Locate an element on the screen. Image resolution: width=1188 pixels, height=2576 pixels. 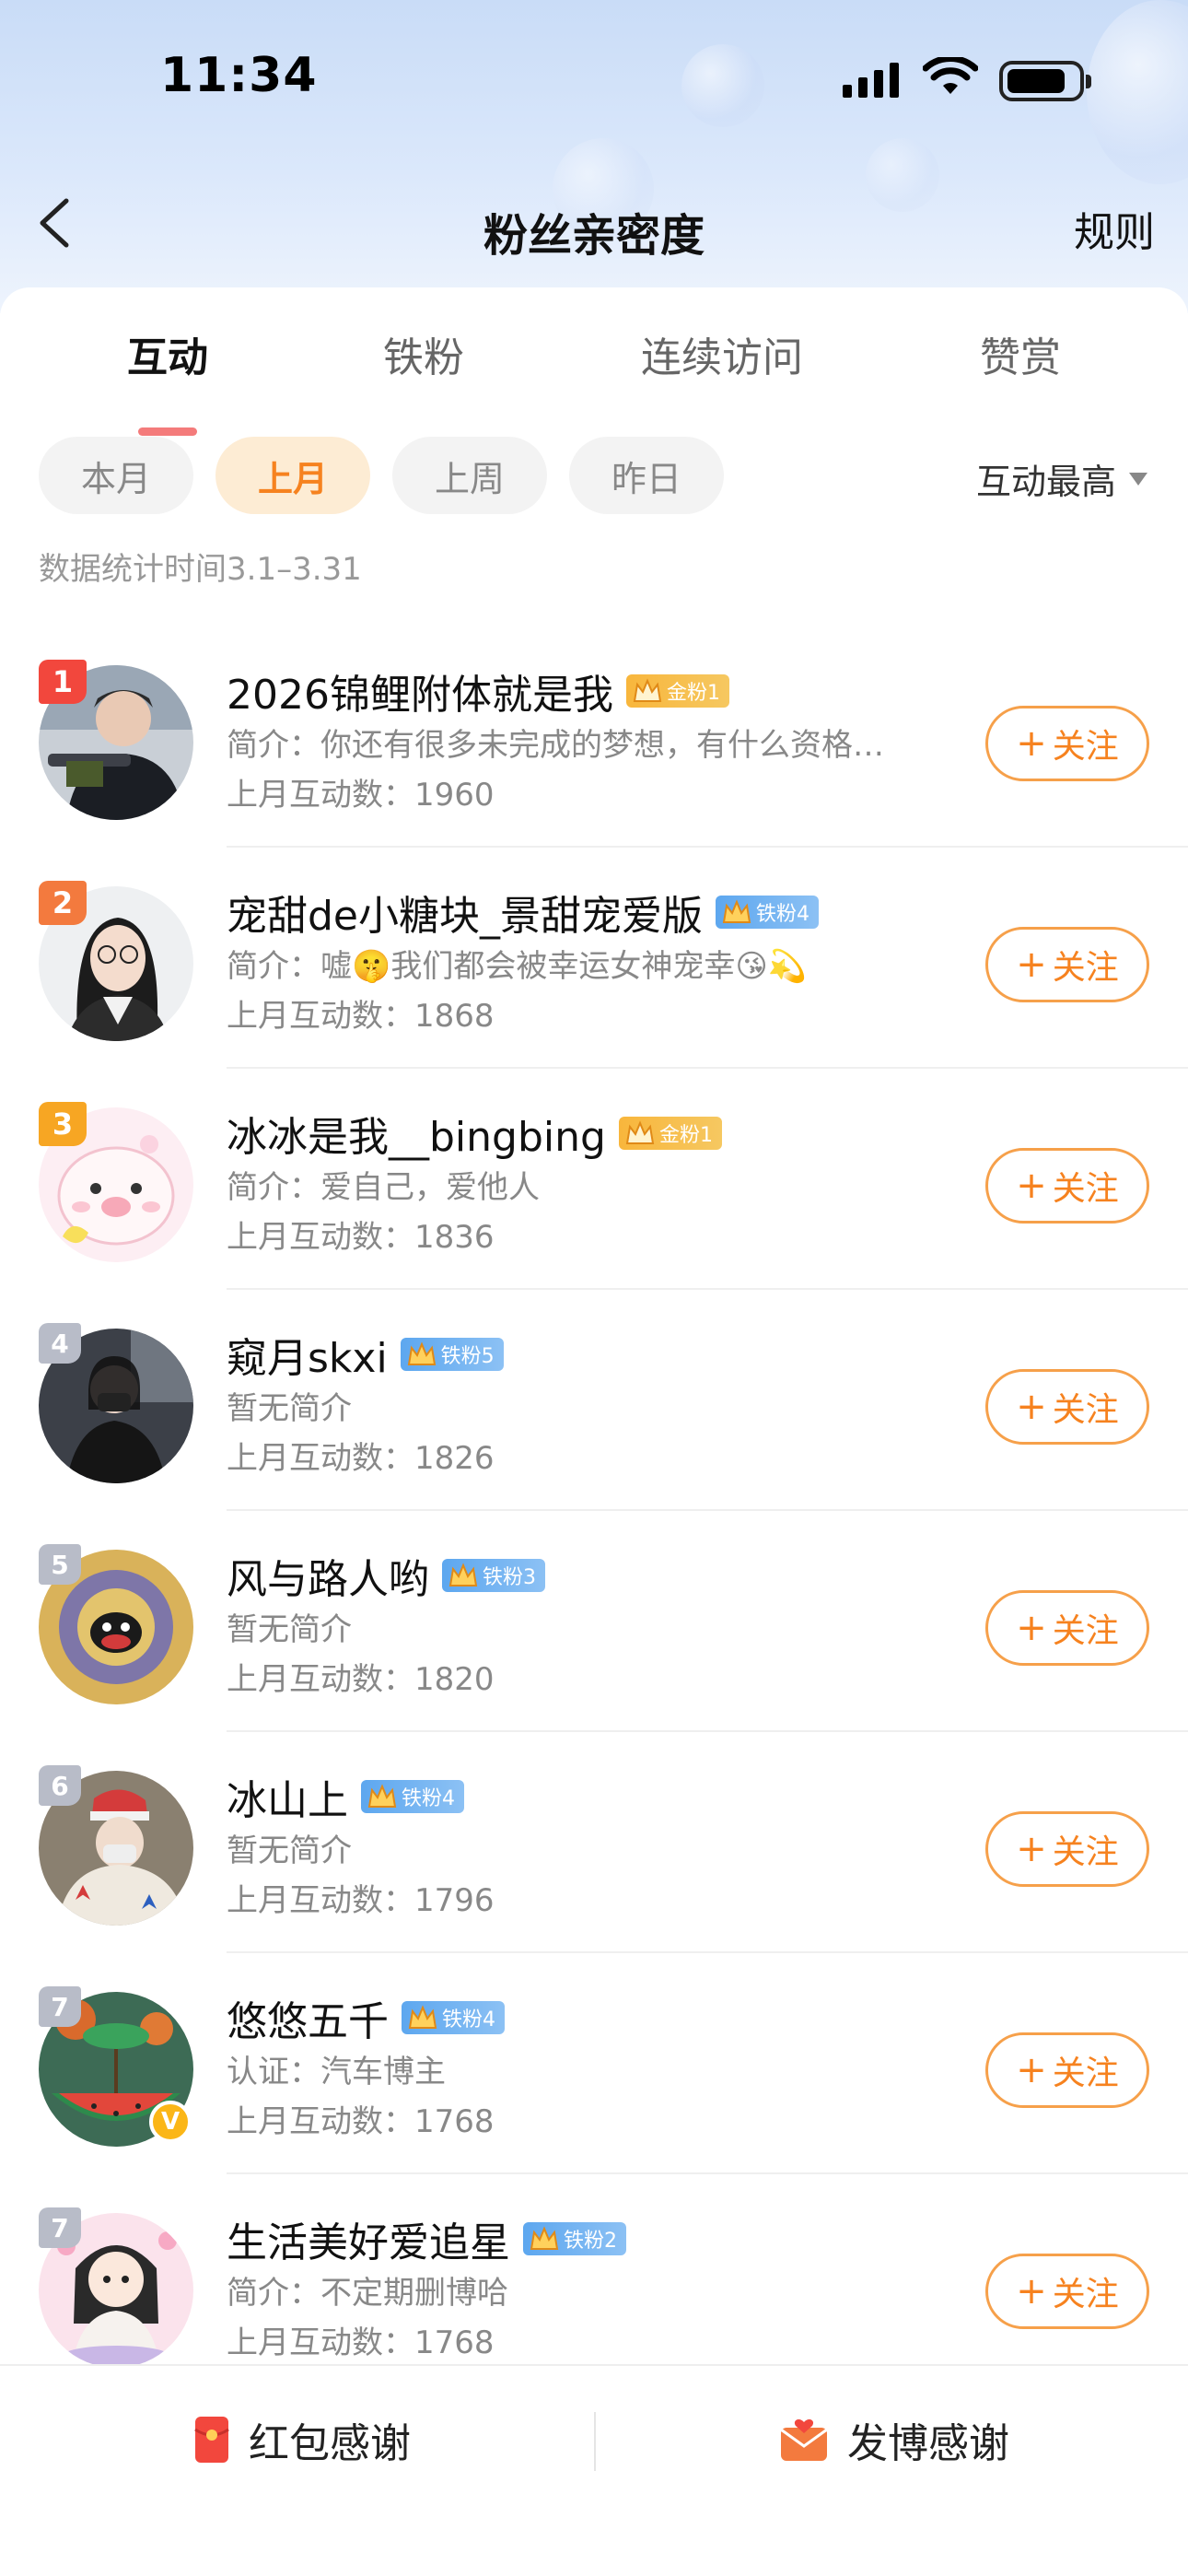
fan-info: 悠悠五千 铁粉4 认证：汽车博主 上月互动数：1768 is located at coordinates (586, 2067).